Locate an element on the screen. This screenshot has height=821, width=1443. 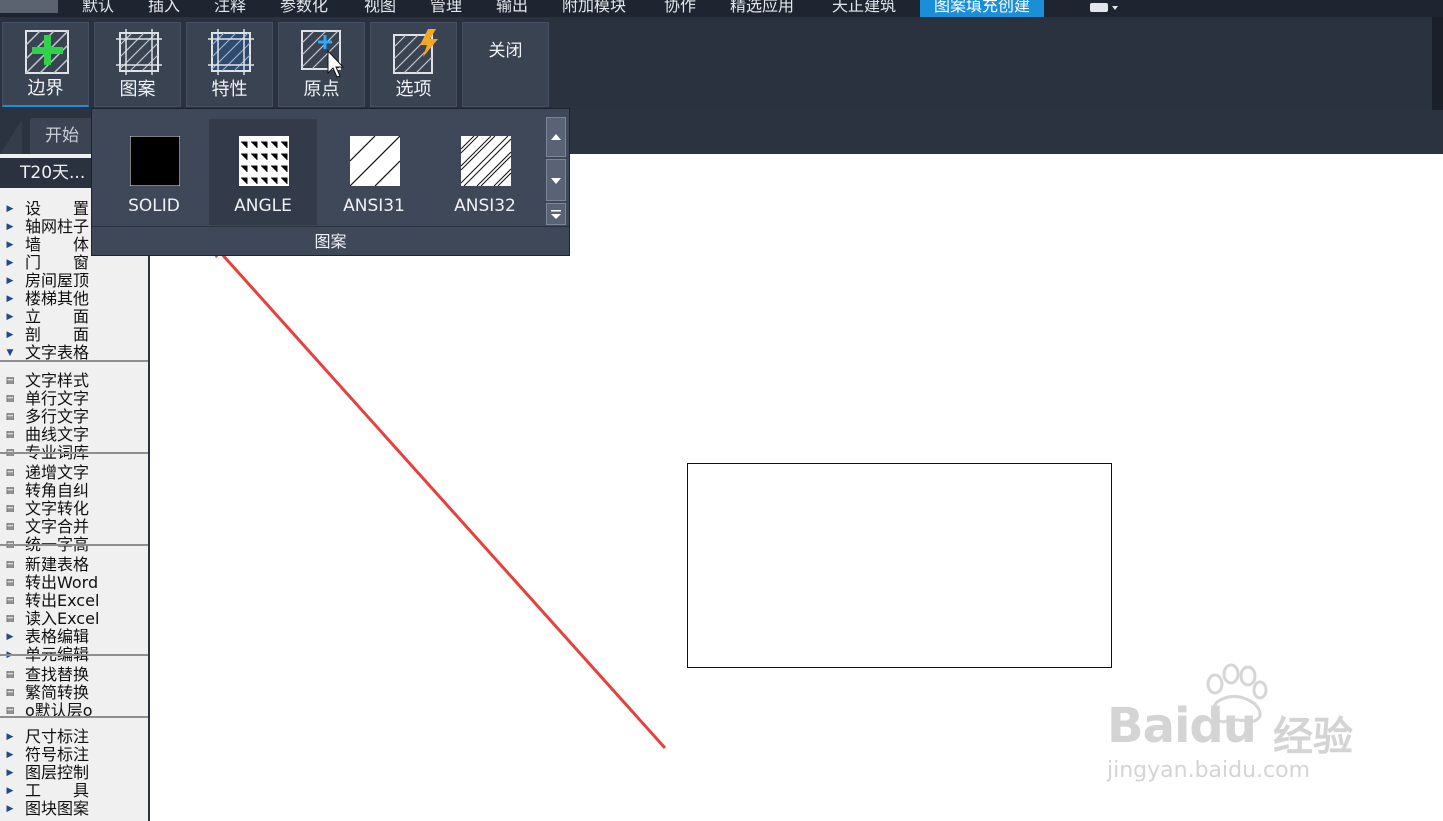
triangle-up-icon is located at coordinates (556, 137).